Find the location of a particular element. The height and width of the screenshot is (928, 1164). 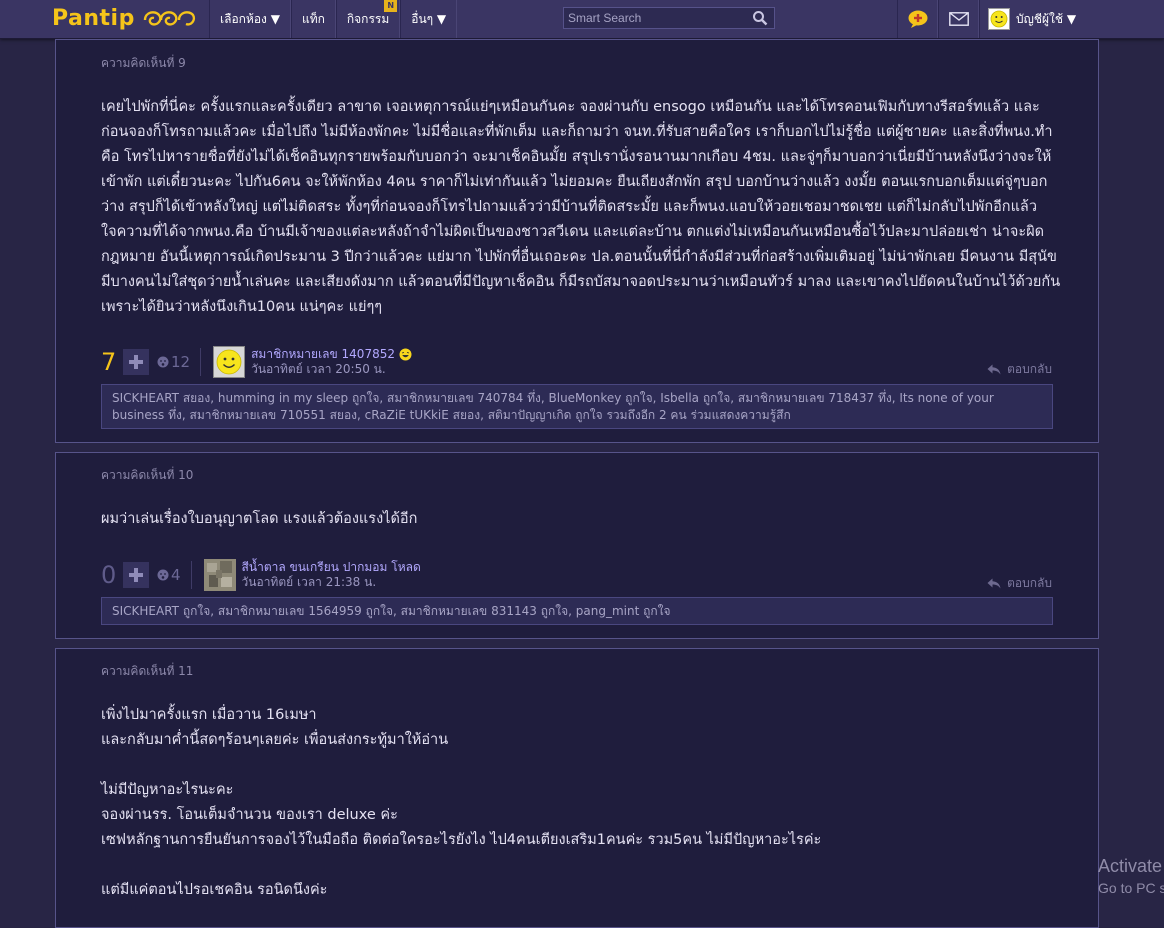

user-name-link: สีน้ำตาล ขนเกรียน ปากมอม โหลด is located at coordinates (331, 567).